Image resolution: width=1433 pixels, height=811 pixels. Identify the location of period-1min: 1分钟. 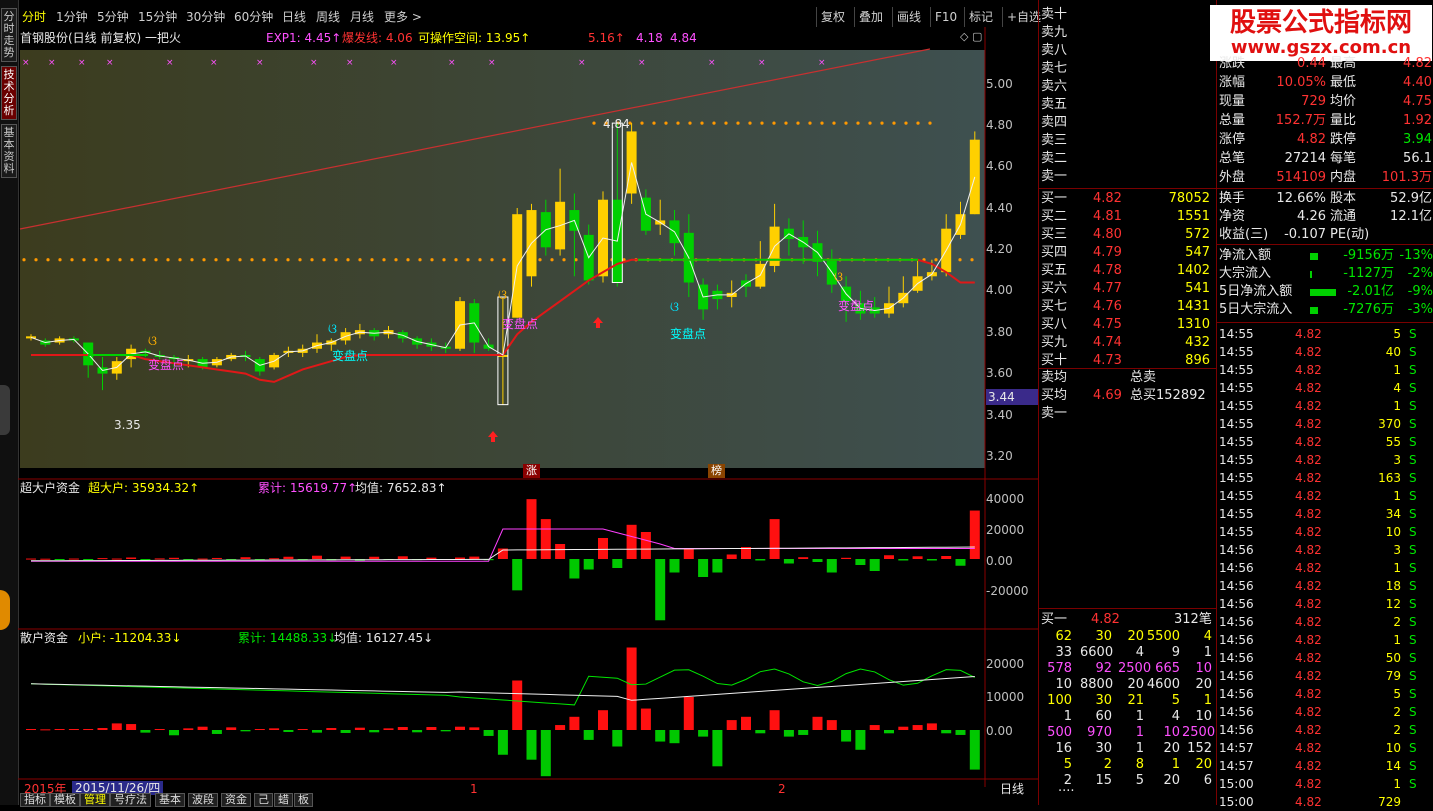
(72, 17).